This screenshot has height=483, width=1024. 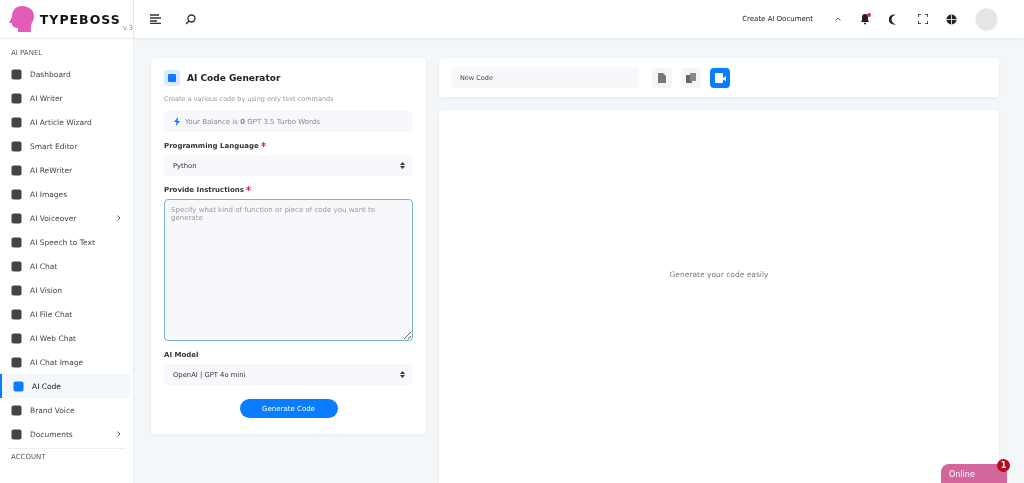 What do you see at coordinates (923, 19) in the screenshot?
I see `fullscreen-icon` at bounding box center [923, 19].